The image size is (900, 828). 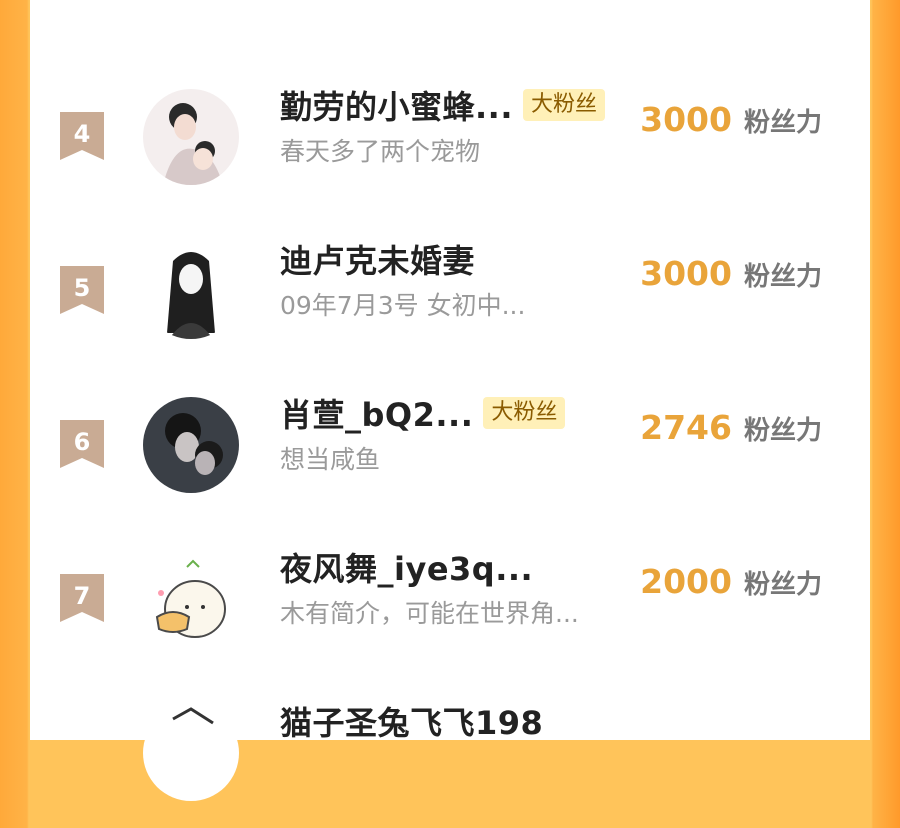 I want to click on list-item: 6 肖萱_bQ2... 大粉丝 想当咸鱼 2746 粉丝力, so click(x=450, y=458).